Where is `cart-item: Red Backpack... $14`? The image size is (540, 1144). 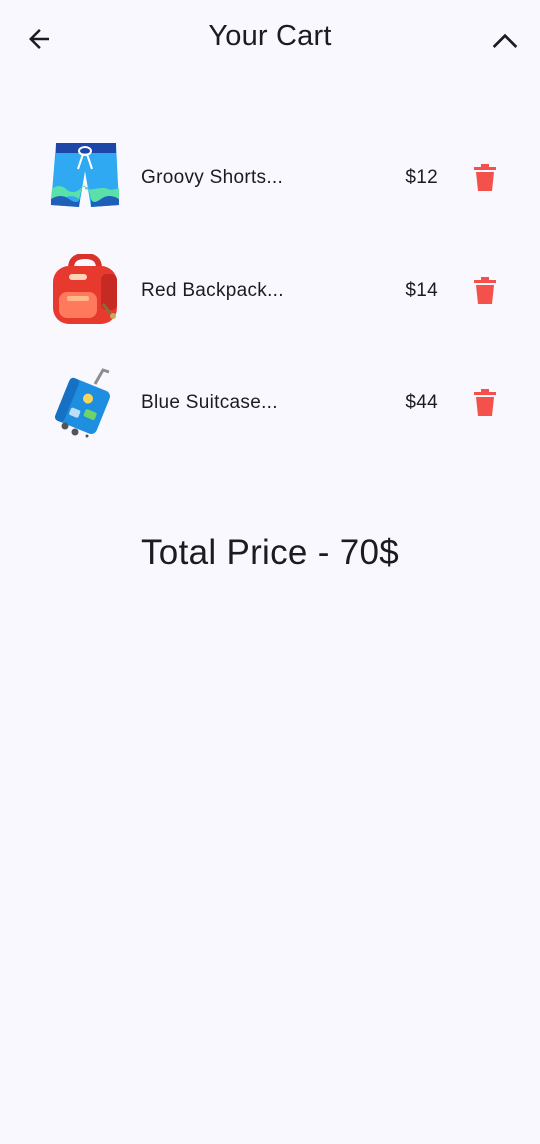
cart-item: Red Backpack... $14 is located at coordinates (270, 290).